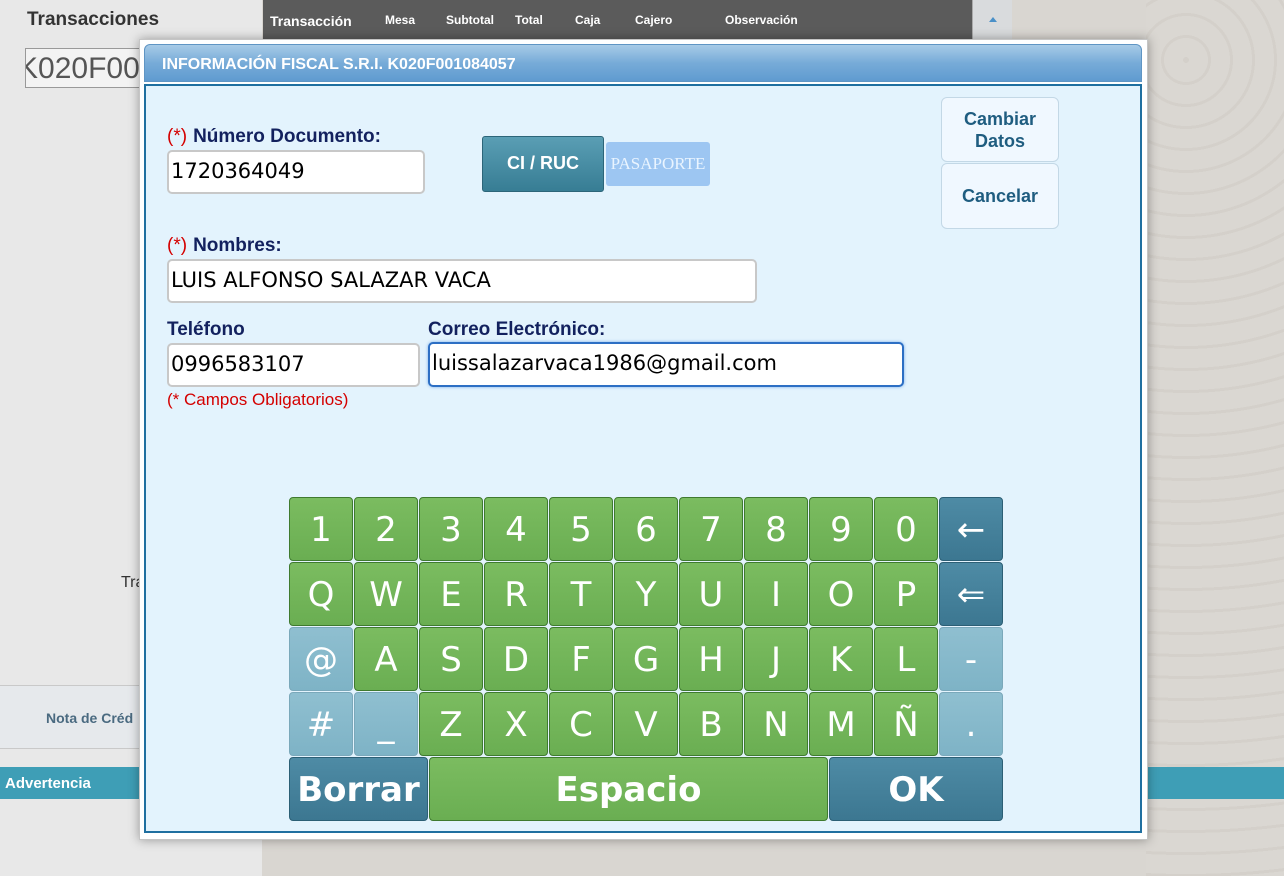 The image size is (1284, 876). What do you see at coordinates (206, 329) in the screenshot?
I see `phone-label: Teléfono` at bounding box center [206, 329].